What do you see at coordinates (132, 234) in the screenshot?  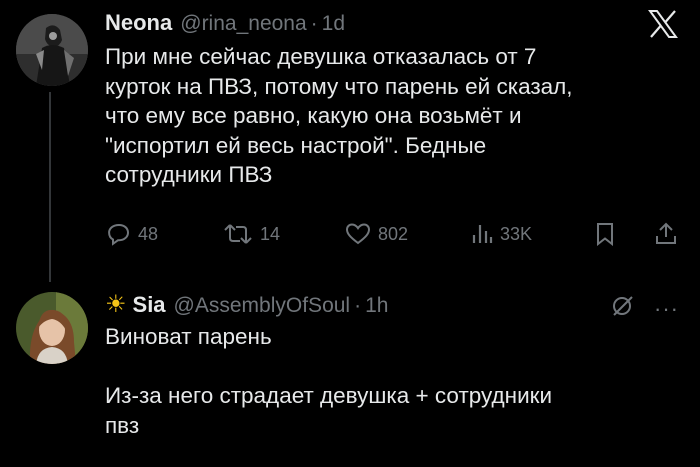 I see `reply-button: 48` at bounding box center [132, 234].